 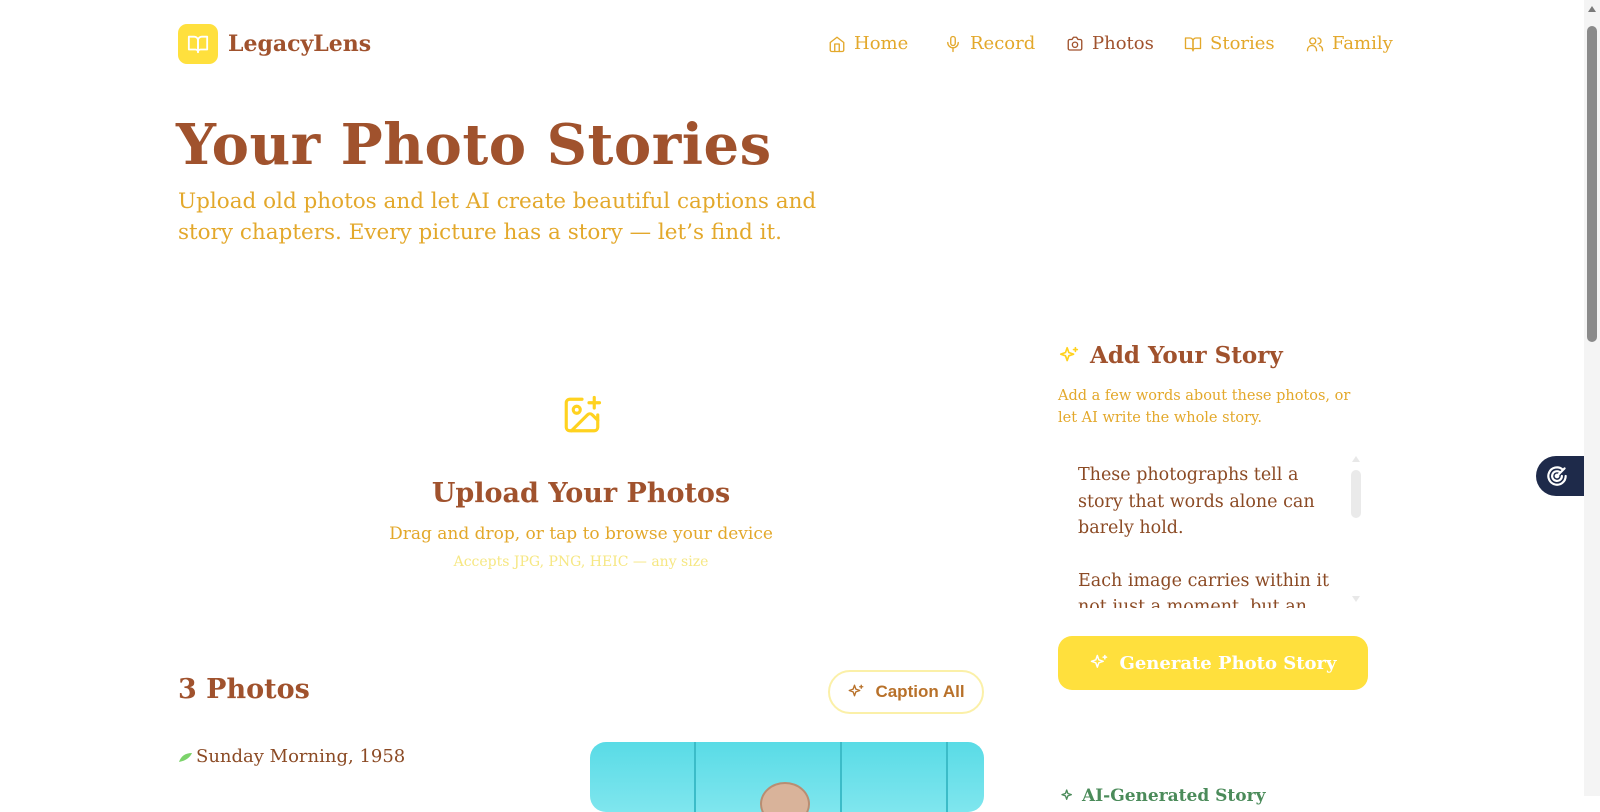 I want to click on upload-title: Upload Your Photos, so click(x=581, y=493).